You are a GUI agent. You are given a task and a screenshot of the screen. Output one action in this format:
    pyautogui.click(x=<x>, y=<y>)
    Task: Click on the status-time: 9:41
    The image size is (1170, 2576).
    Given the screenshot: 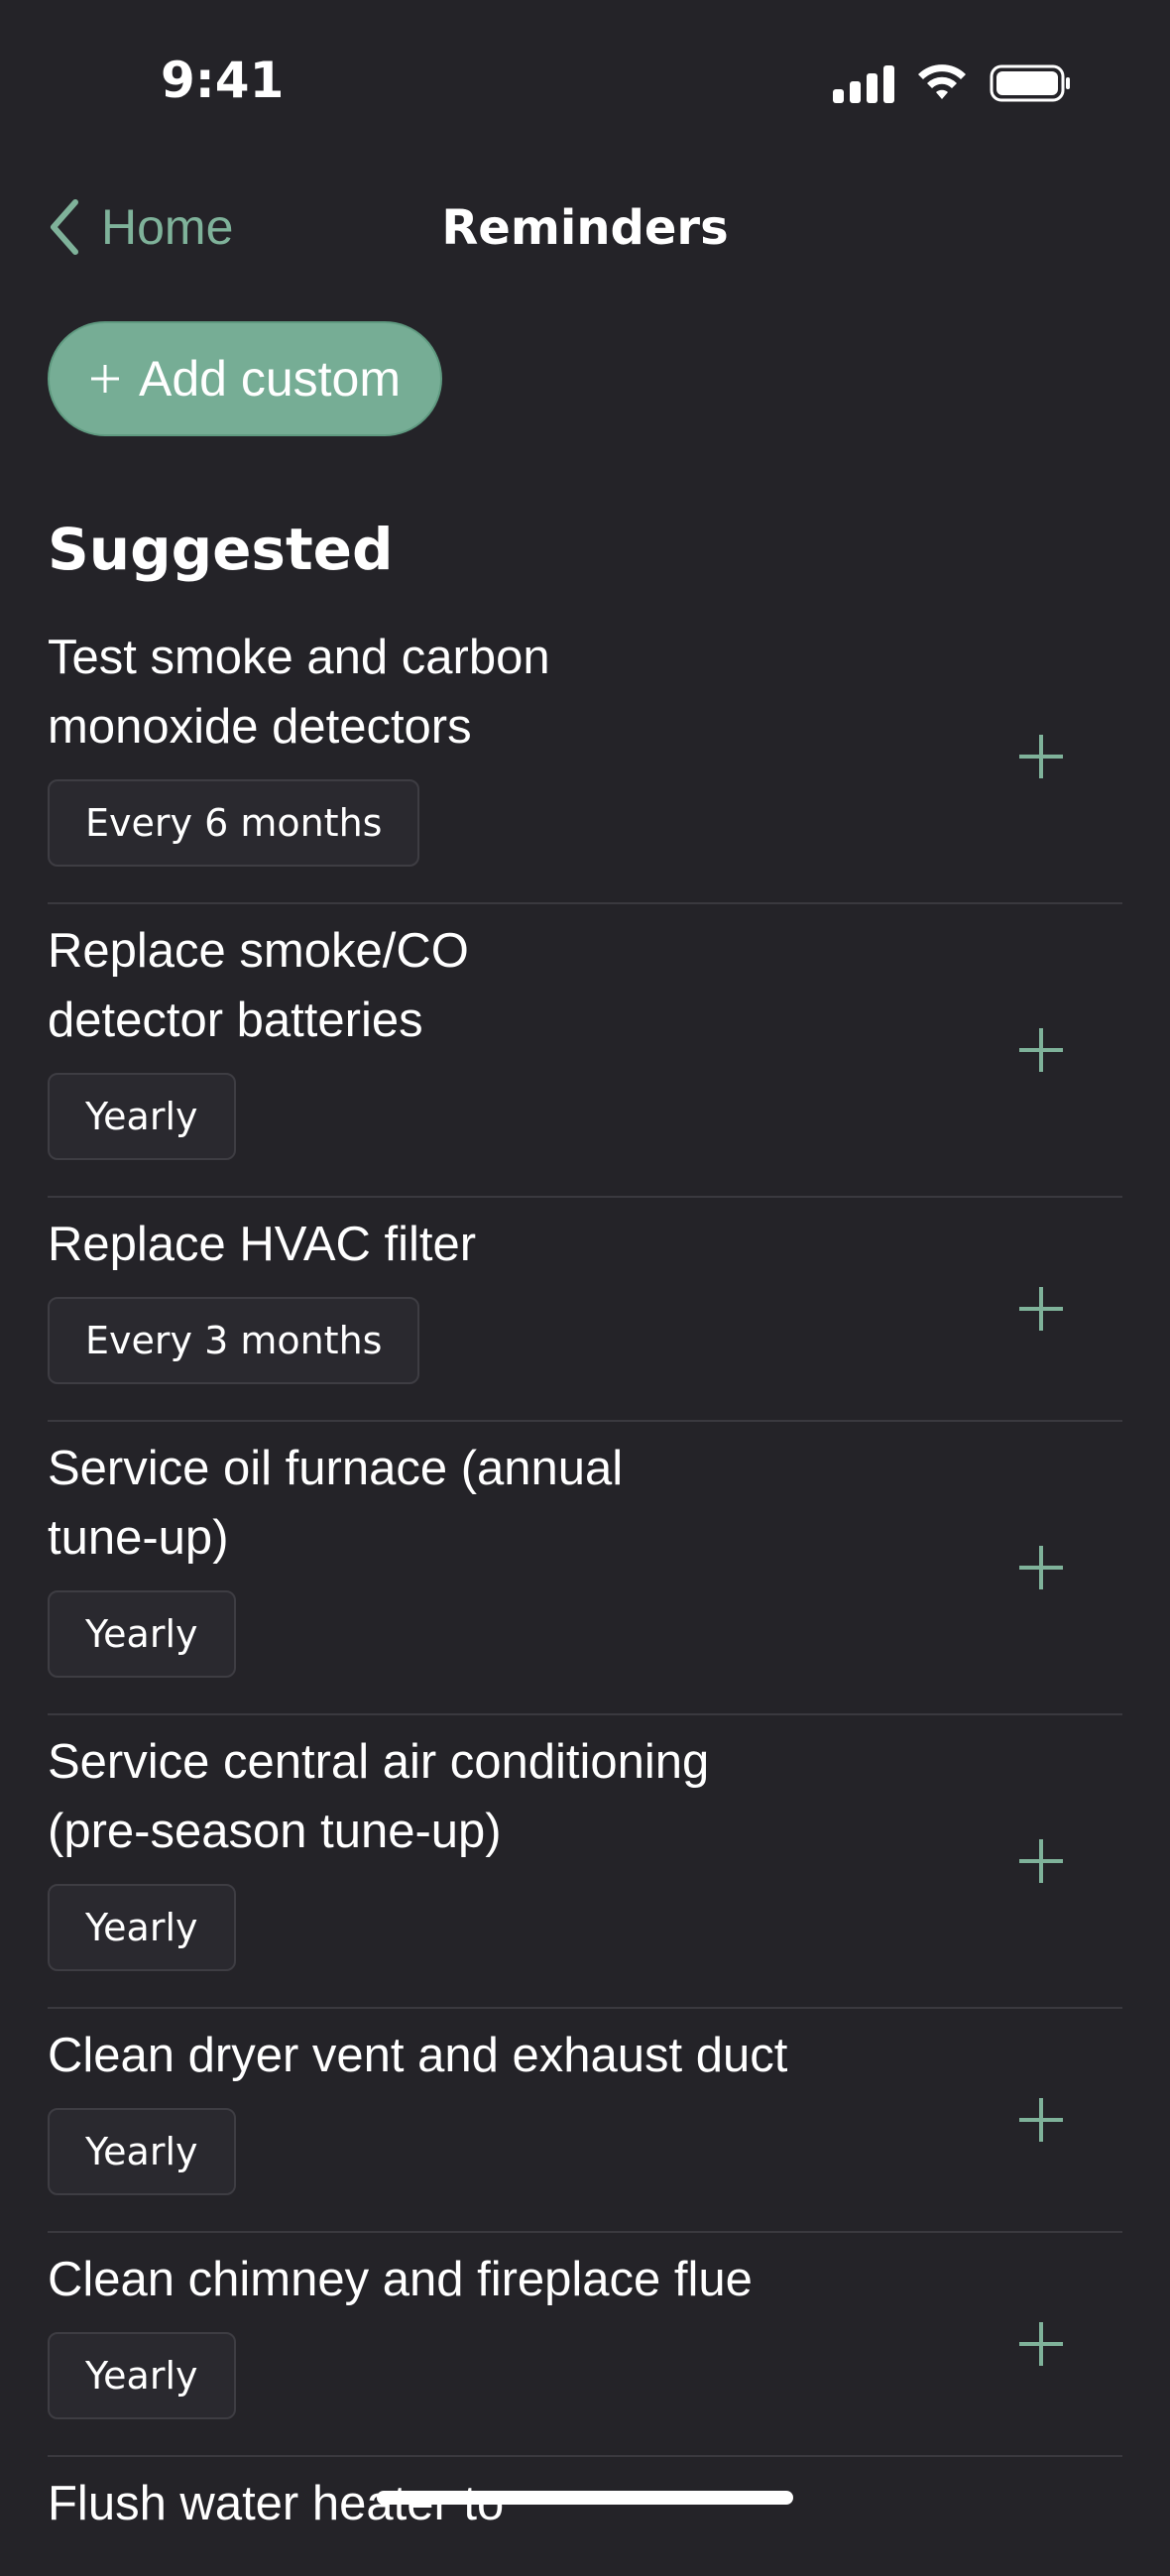 What is the action you would take?
    pyautogui.click(x=223, y=80)
    